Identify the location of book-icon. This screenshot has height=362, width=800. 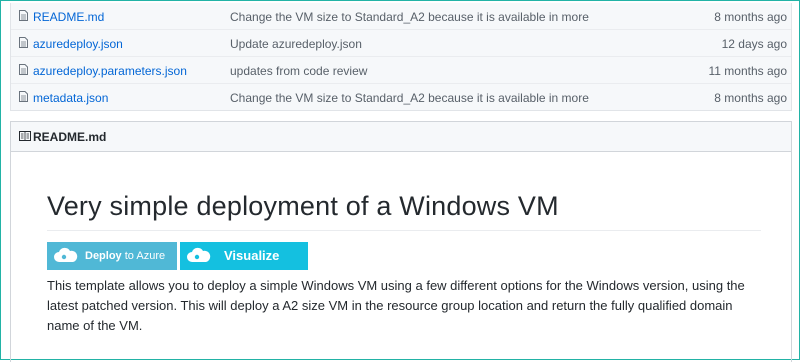
(25, 136).